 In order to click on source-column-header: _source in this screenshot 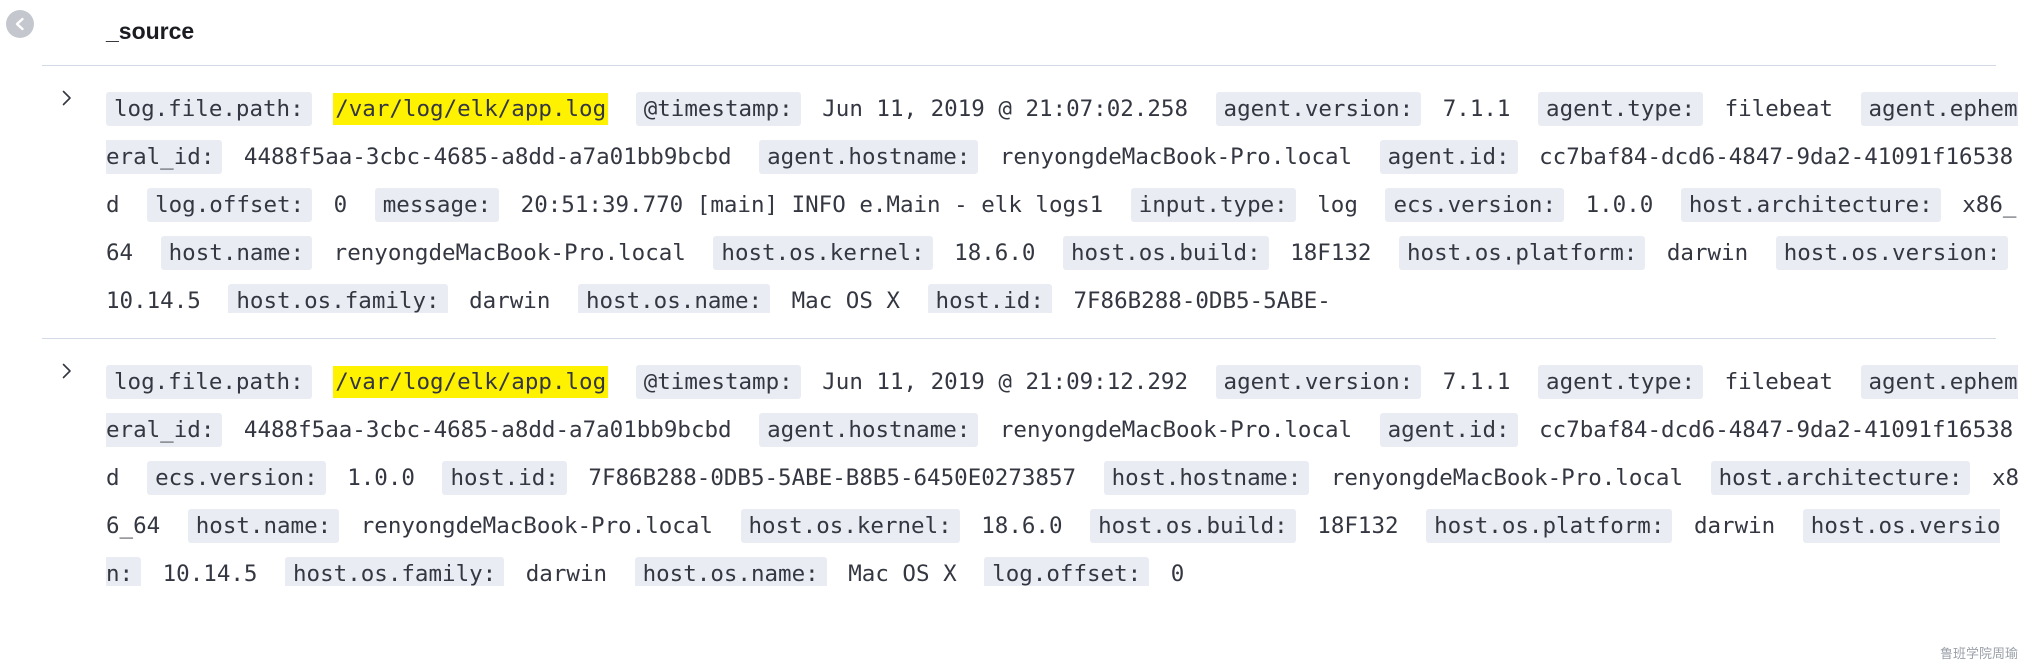, I will do `click(150, 31)`.